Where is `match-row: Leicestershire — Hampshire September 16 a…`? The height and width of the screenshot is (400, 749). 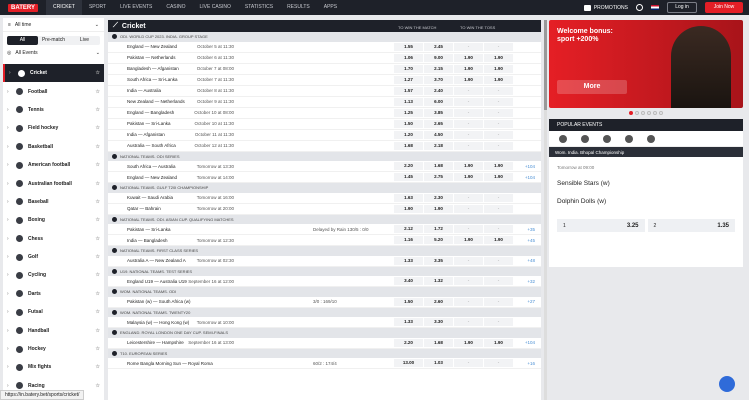 match-row: Leicestershire — Hampshire September 16 a… is located at coordinates (324, 343).